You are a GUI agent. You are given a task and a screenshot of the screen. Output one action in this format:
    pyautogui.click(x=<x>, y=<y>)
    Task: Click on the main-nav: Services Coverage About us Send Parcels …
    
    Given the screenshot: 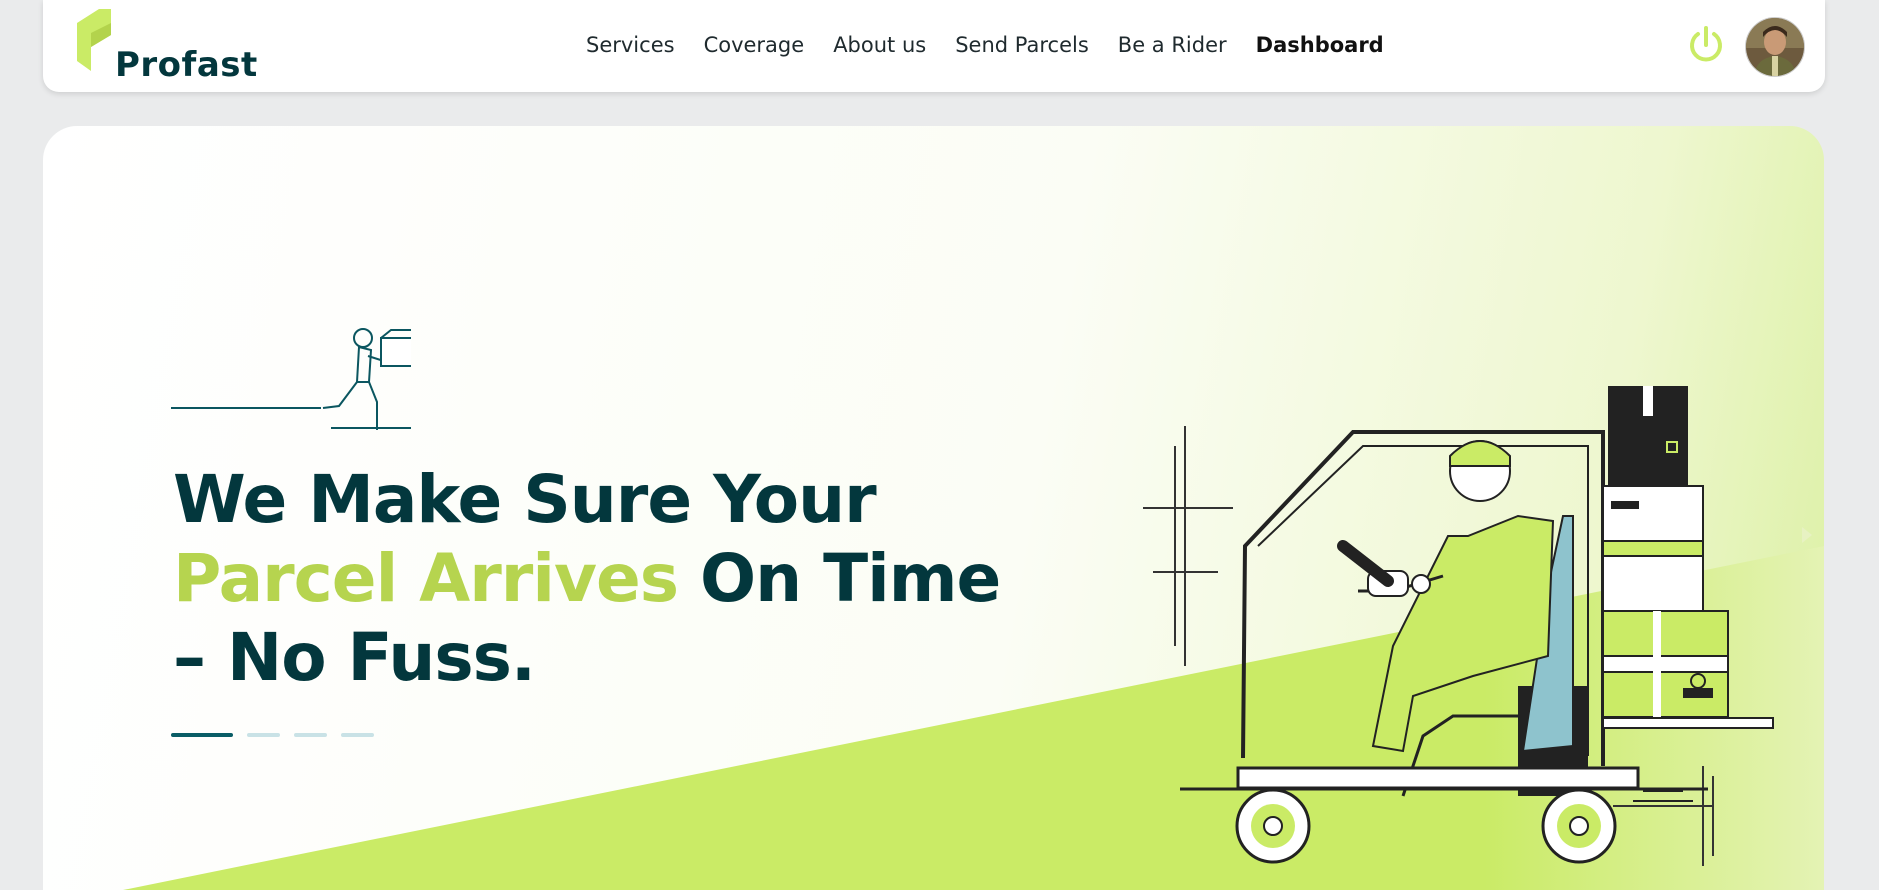 What is the action you would take?
    pyautogui.click(x=999, y=45)
    